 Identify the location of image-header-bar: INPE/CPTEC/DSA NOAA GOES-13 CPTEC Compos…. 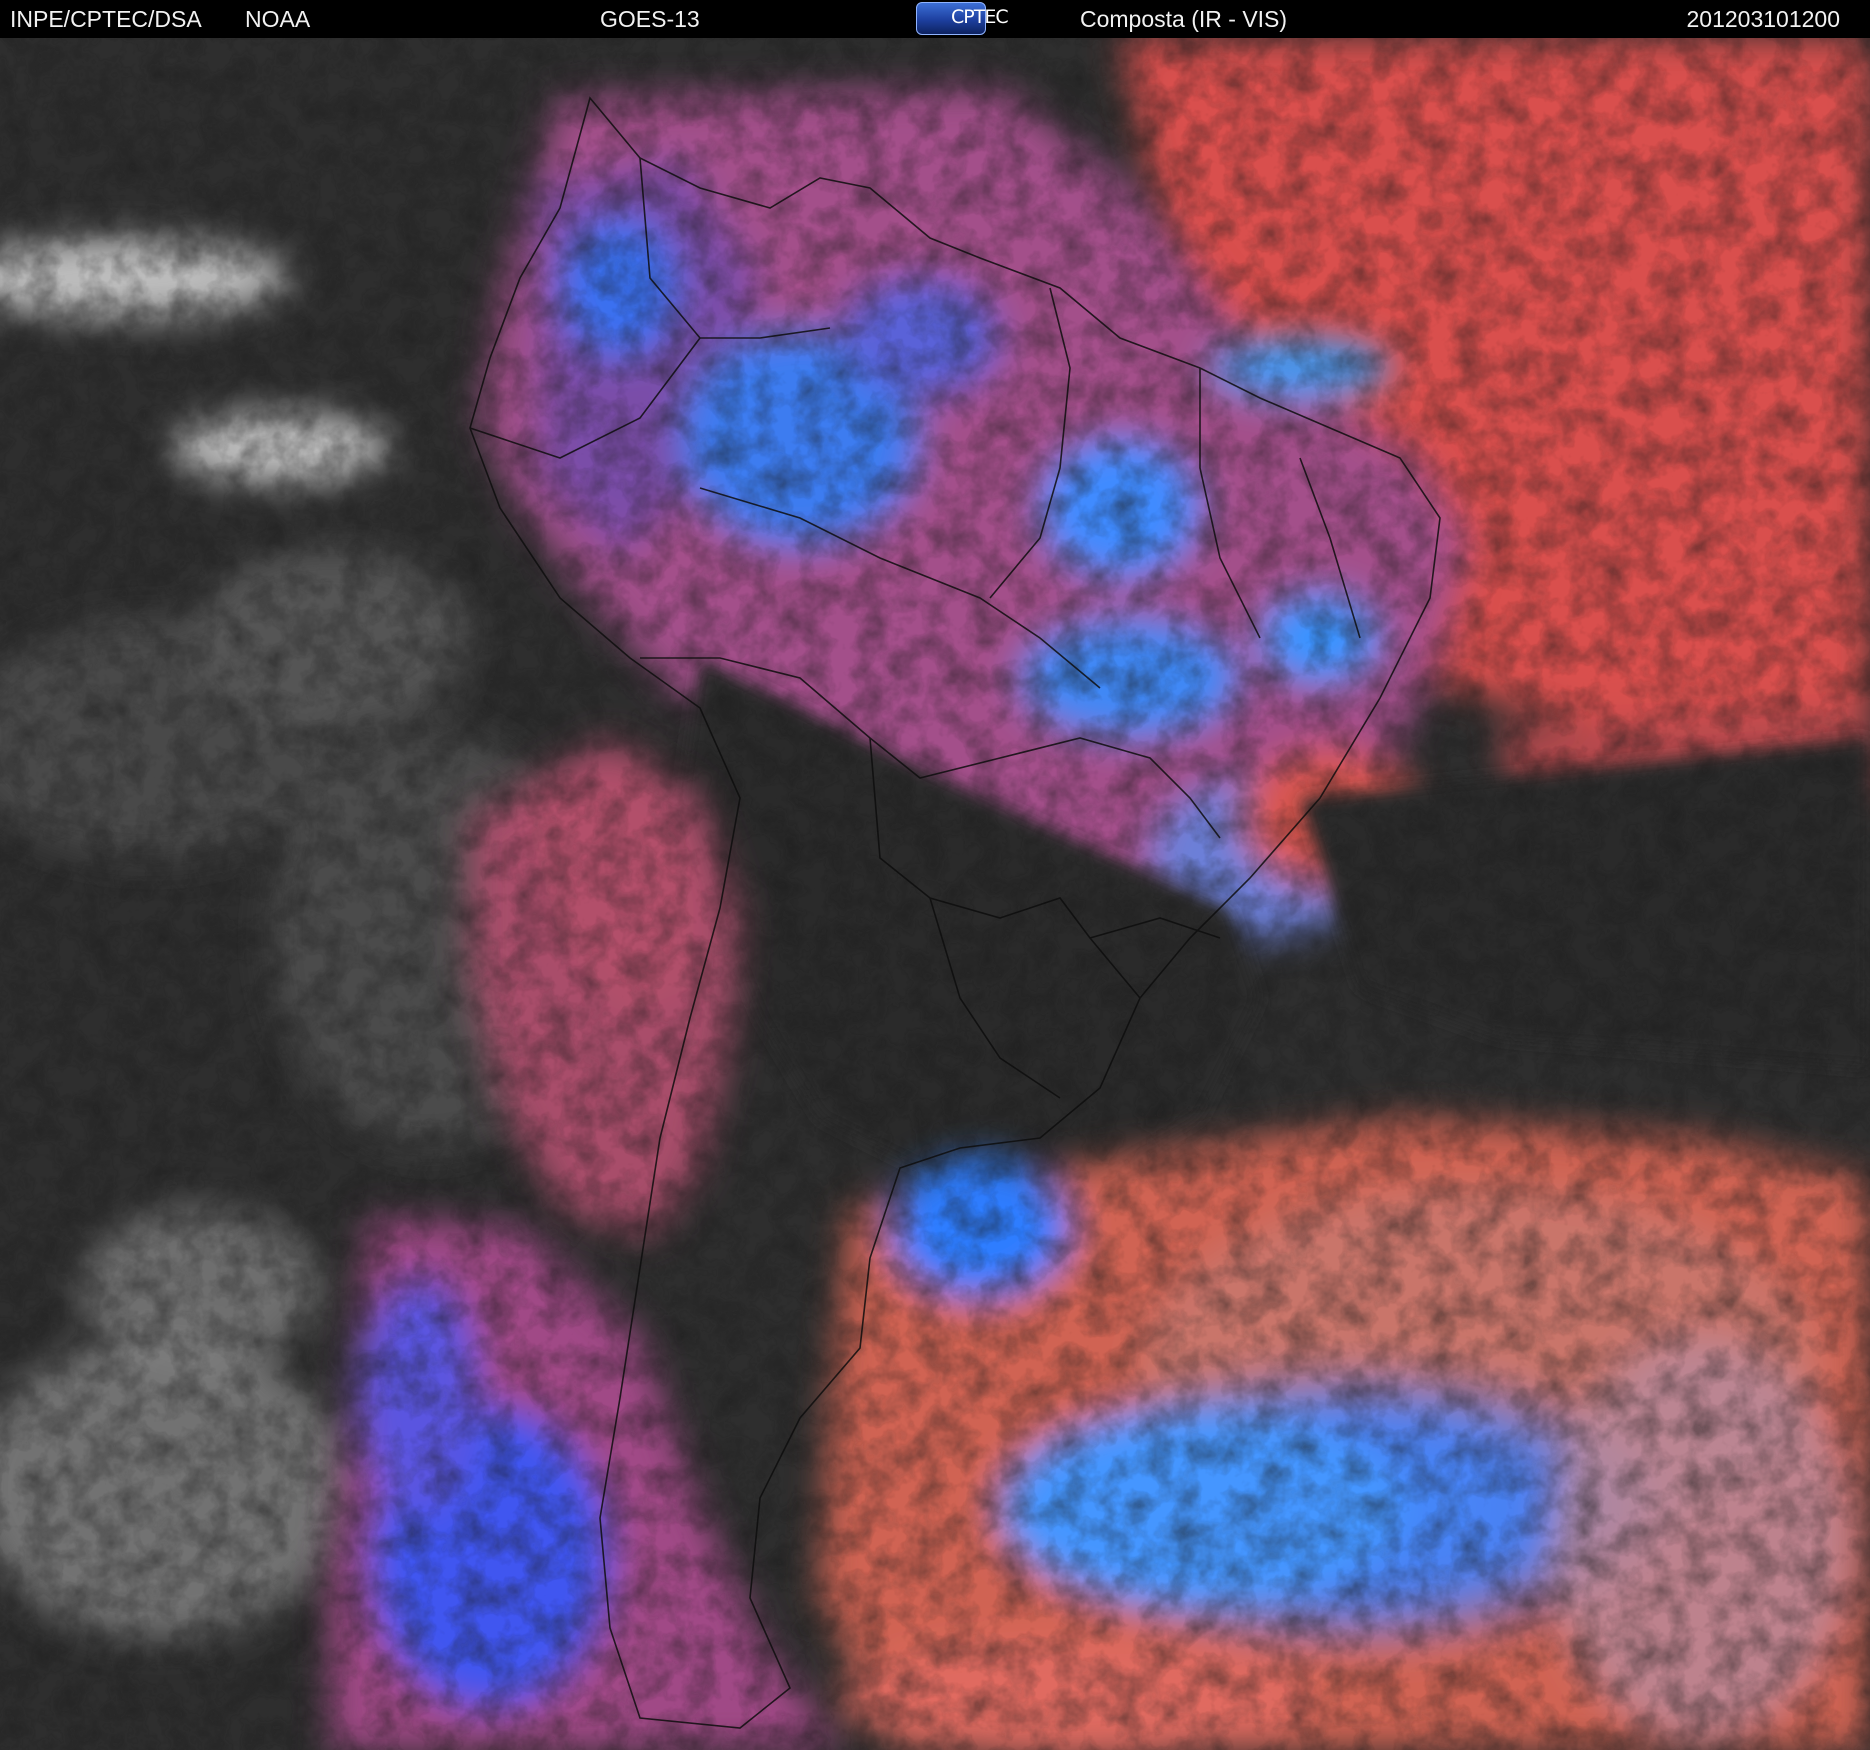
(935, 19).